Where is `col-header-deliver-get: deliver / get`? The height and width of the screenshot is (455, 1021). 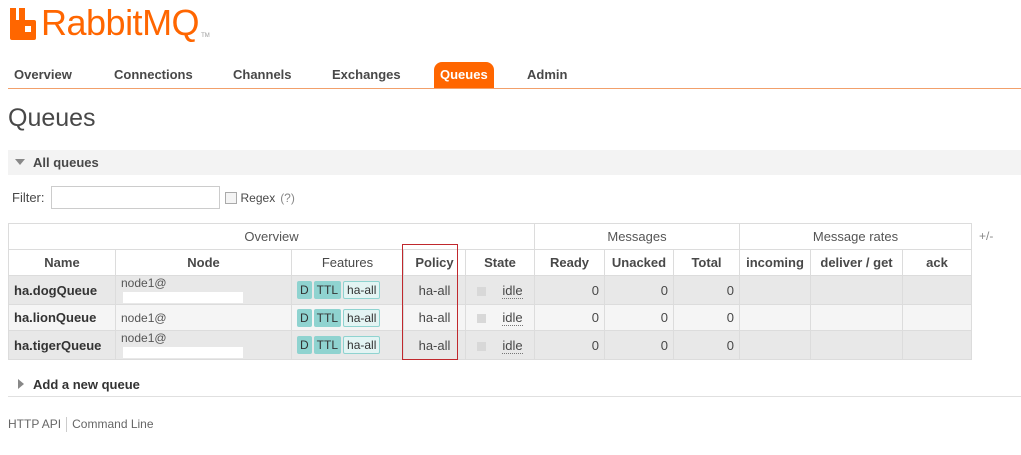 col-header-deliver-get: deliver / get is located at coordinates (856, 262).